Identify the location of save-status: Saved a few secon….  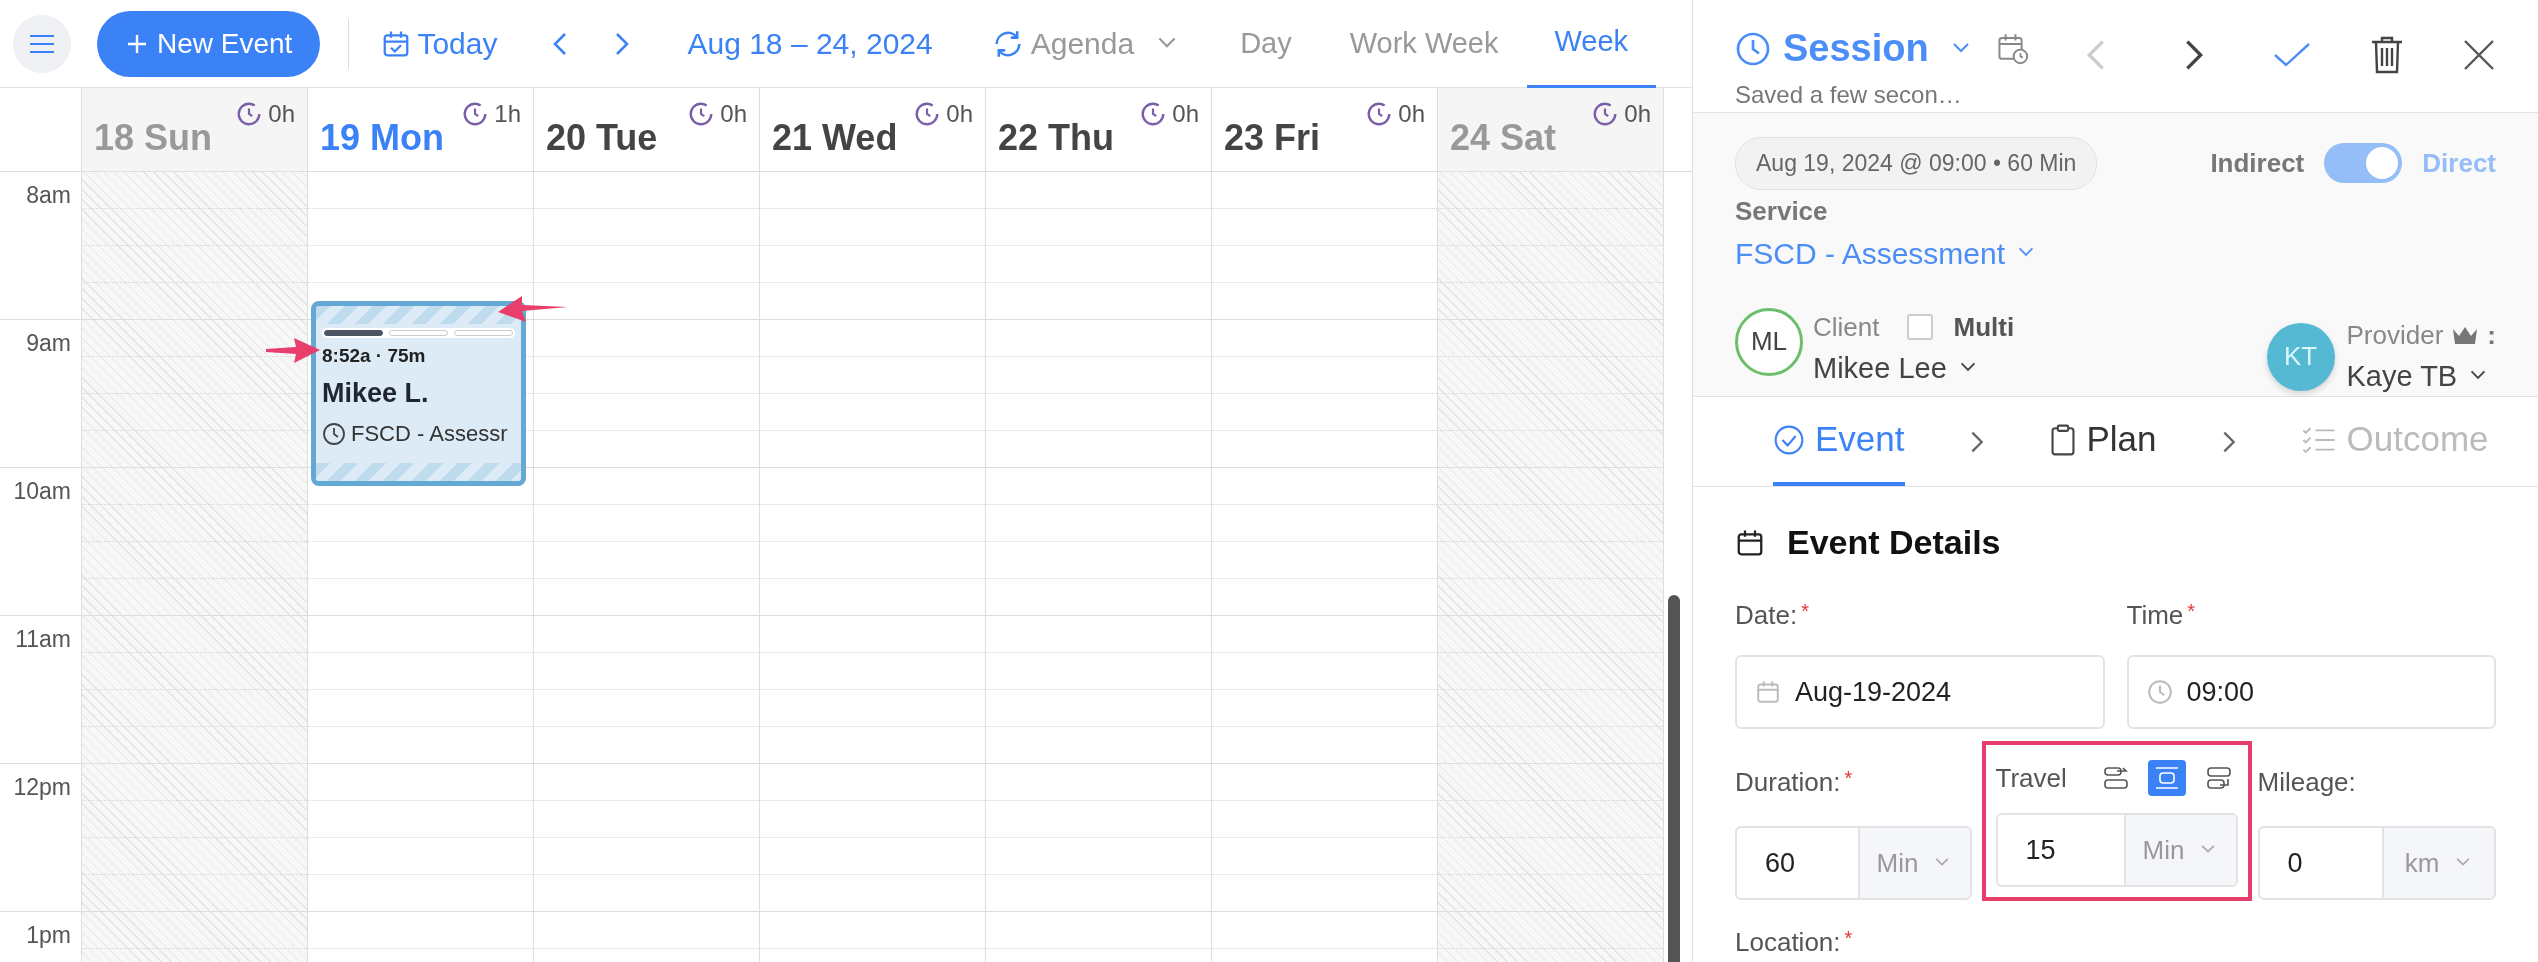
(1849, 95).